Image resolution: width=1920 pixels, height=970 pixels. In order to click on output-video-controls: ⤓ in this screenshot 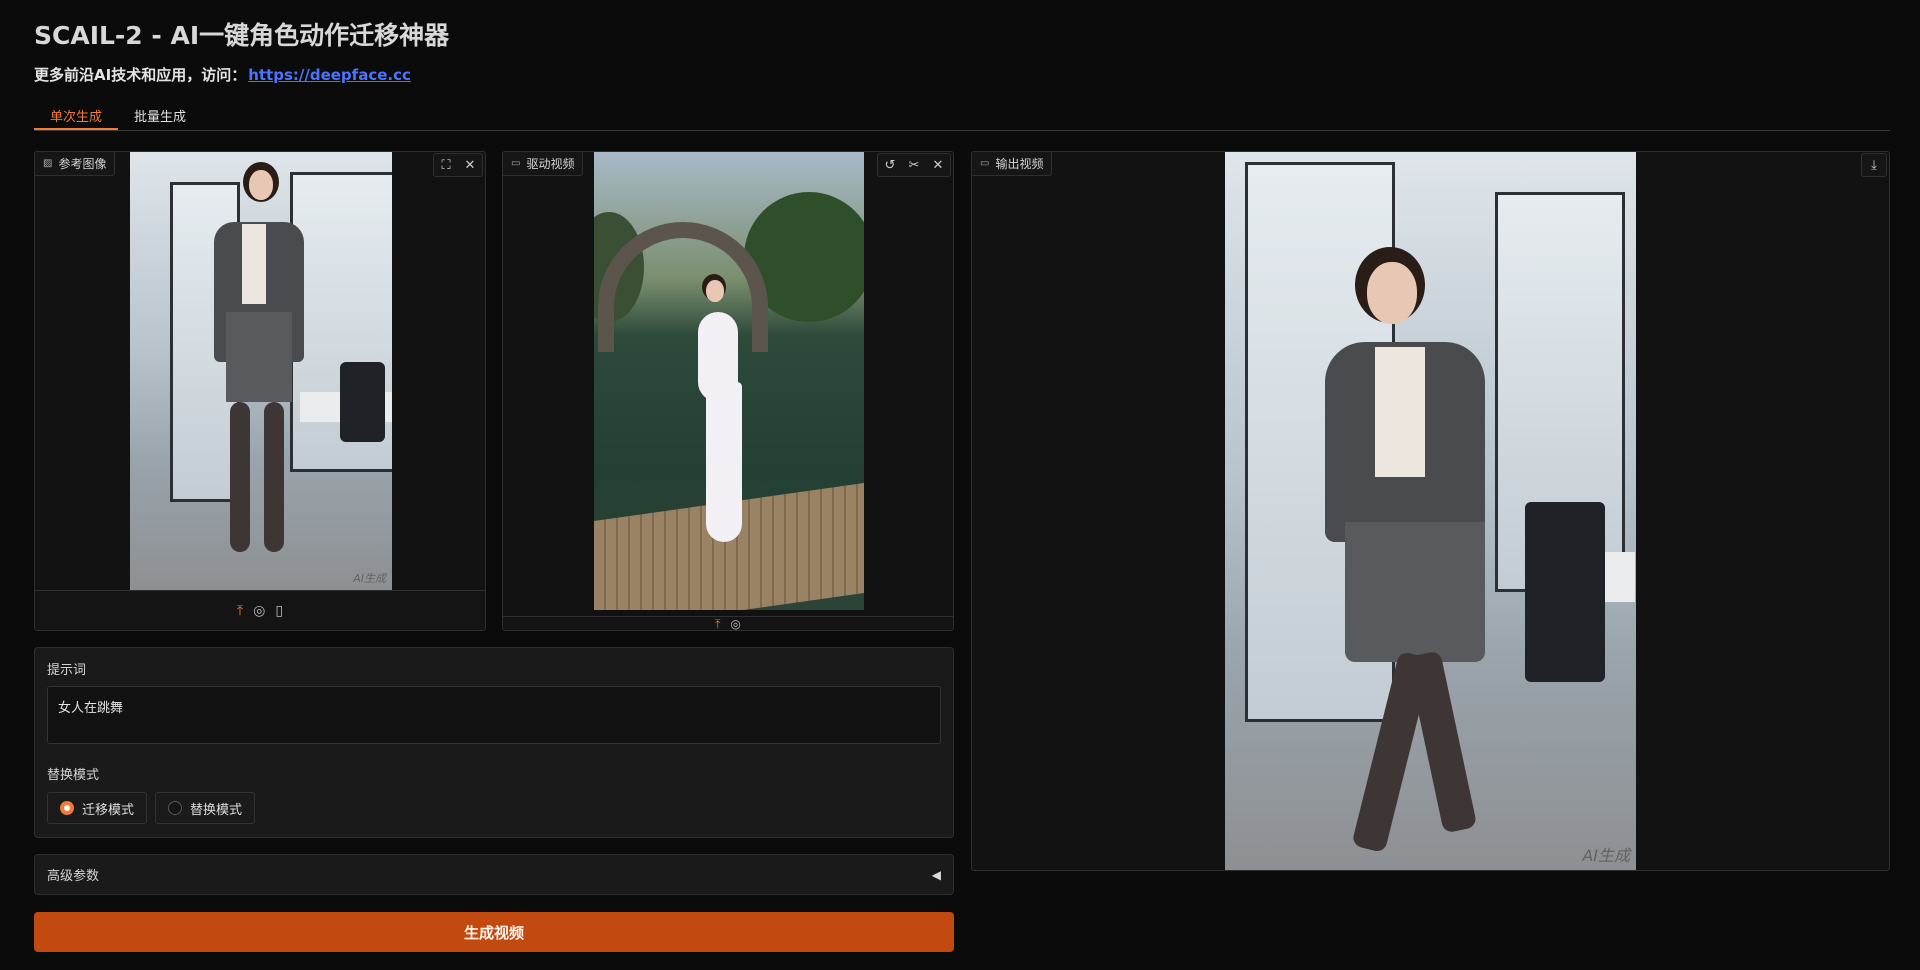, I will do `click(1874, 165)`.